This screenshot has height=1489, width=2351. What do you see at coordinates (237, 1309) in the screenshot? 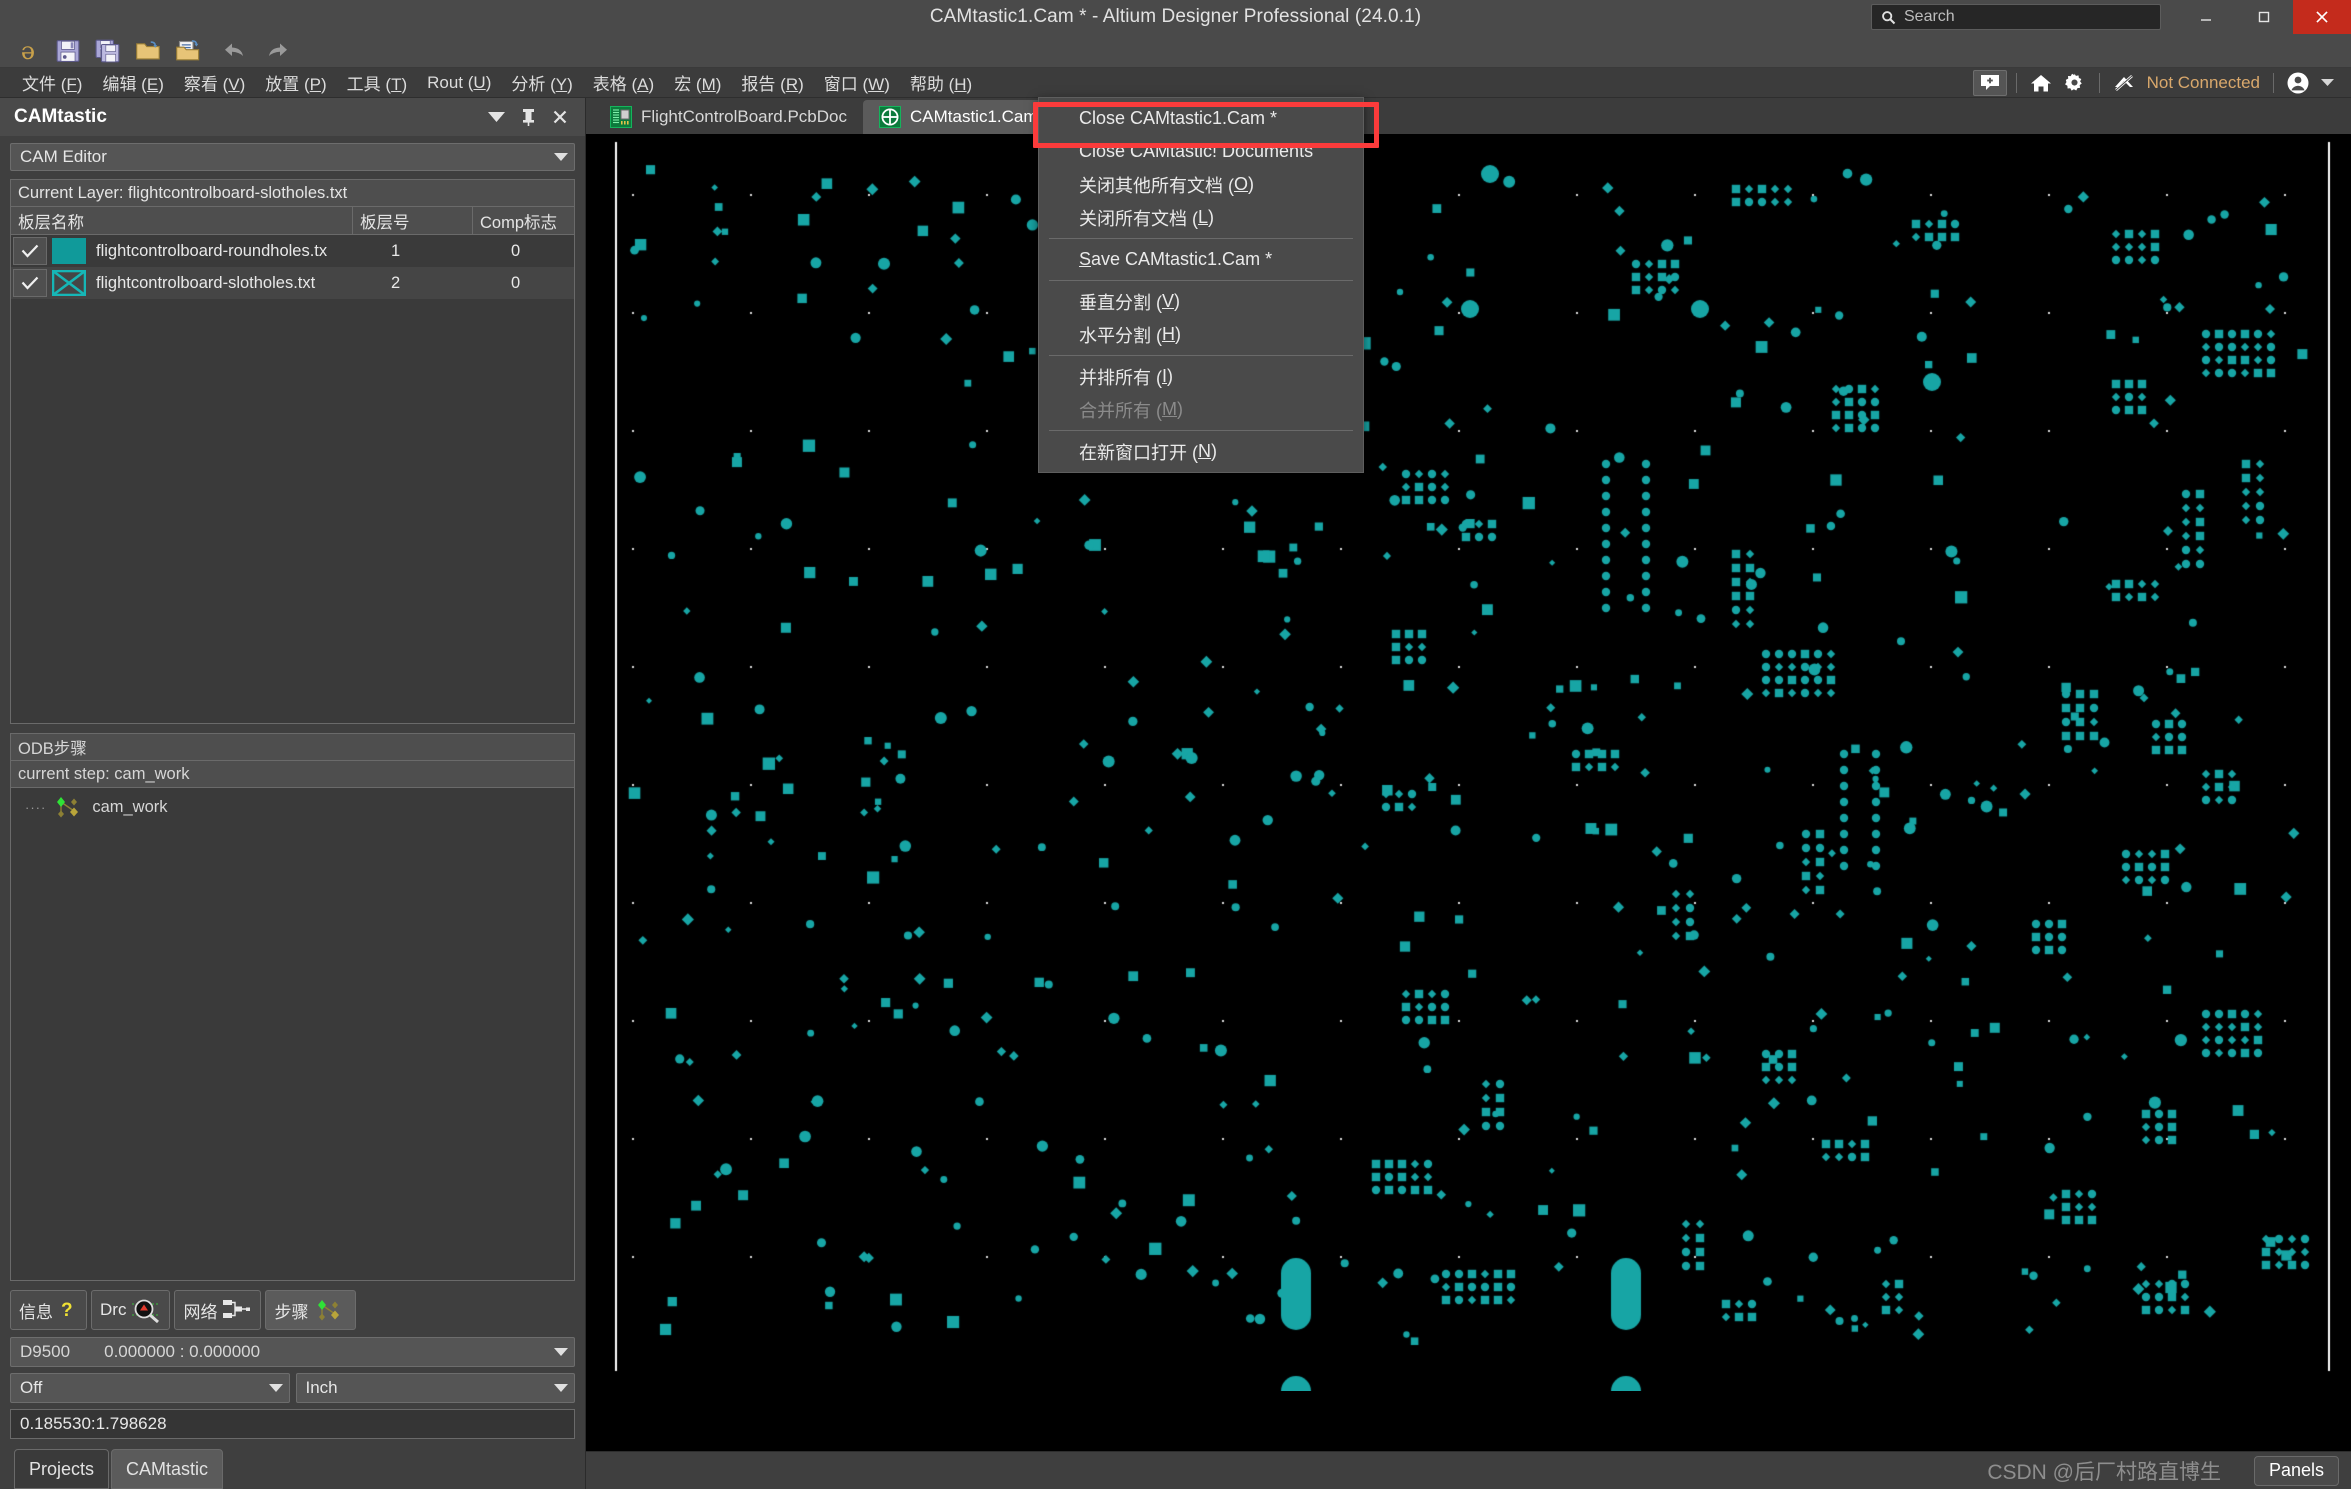
I see `net-icon` at bounding box center [237, 1309].